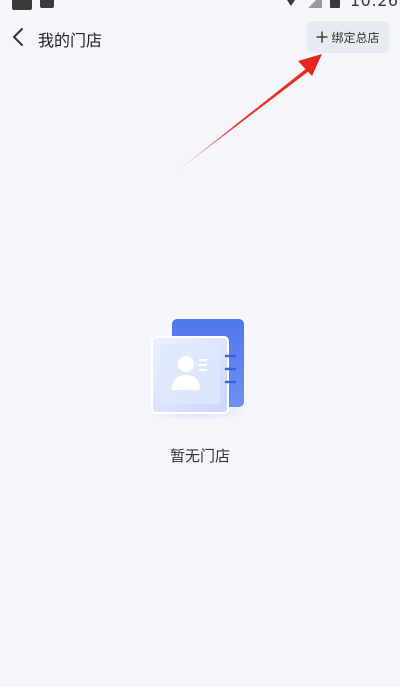  What do you see at coordinates (355, 37) in the screenshot?
I see `bind-button-label: 绑定总店` at bounding box center [355, 37].